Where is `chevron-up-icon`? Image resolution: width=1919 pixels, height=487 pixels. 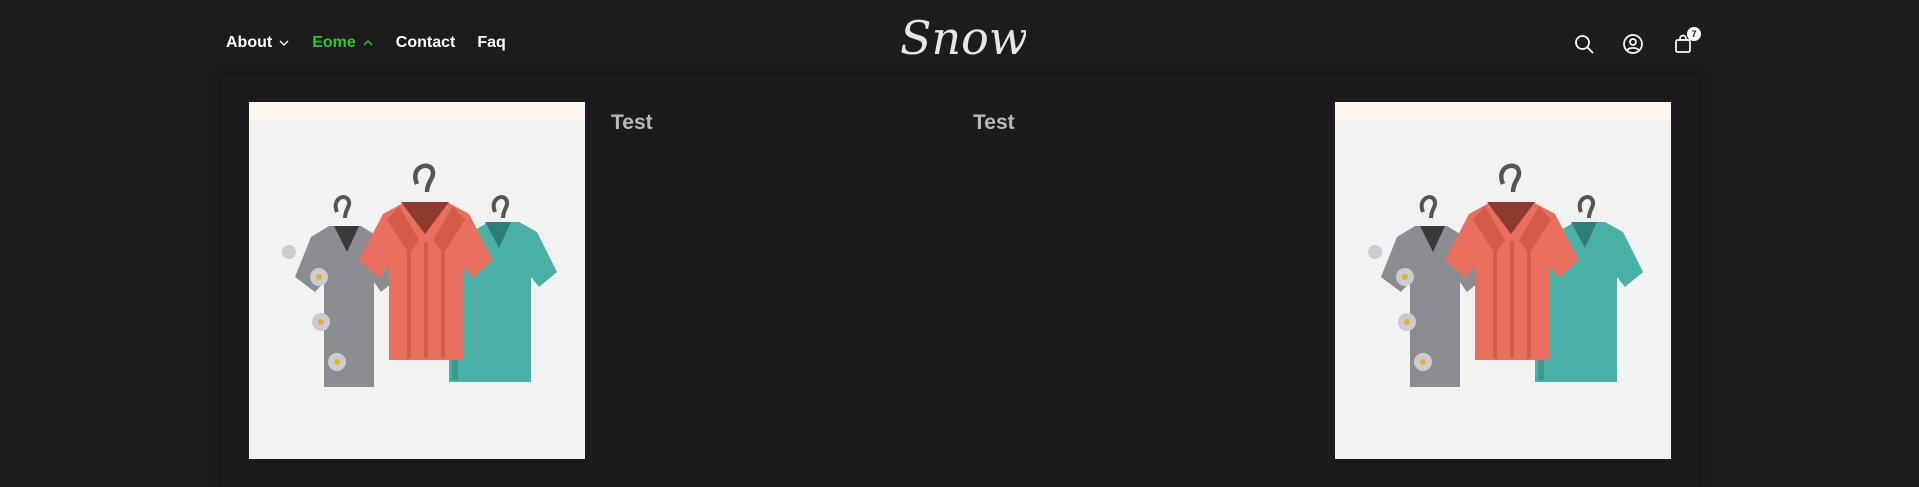
chevron-up-icon is located at coordinates (368, 43).